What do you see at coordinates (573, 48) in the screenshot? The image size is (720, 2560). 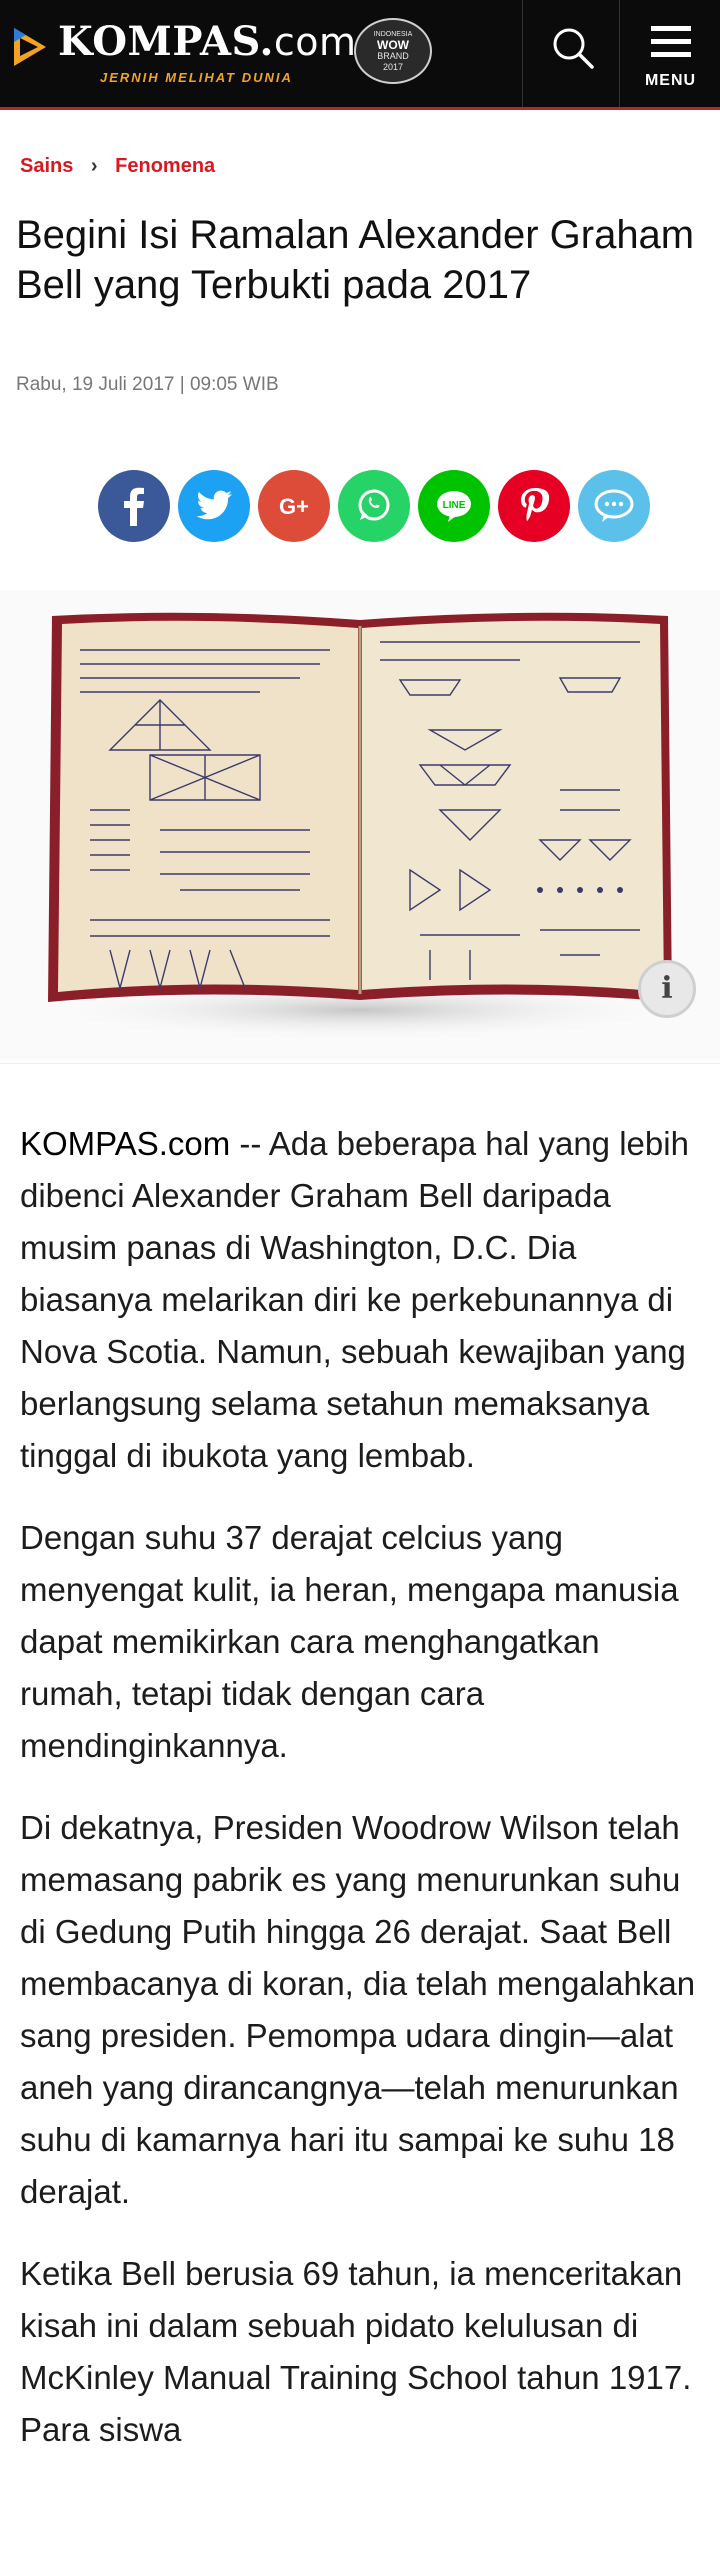 I see `search-icon` at bounding box center [573, 48].